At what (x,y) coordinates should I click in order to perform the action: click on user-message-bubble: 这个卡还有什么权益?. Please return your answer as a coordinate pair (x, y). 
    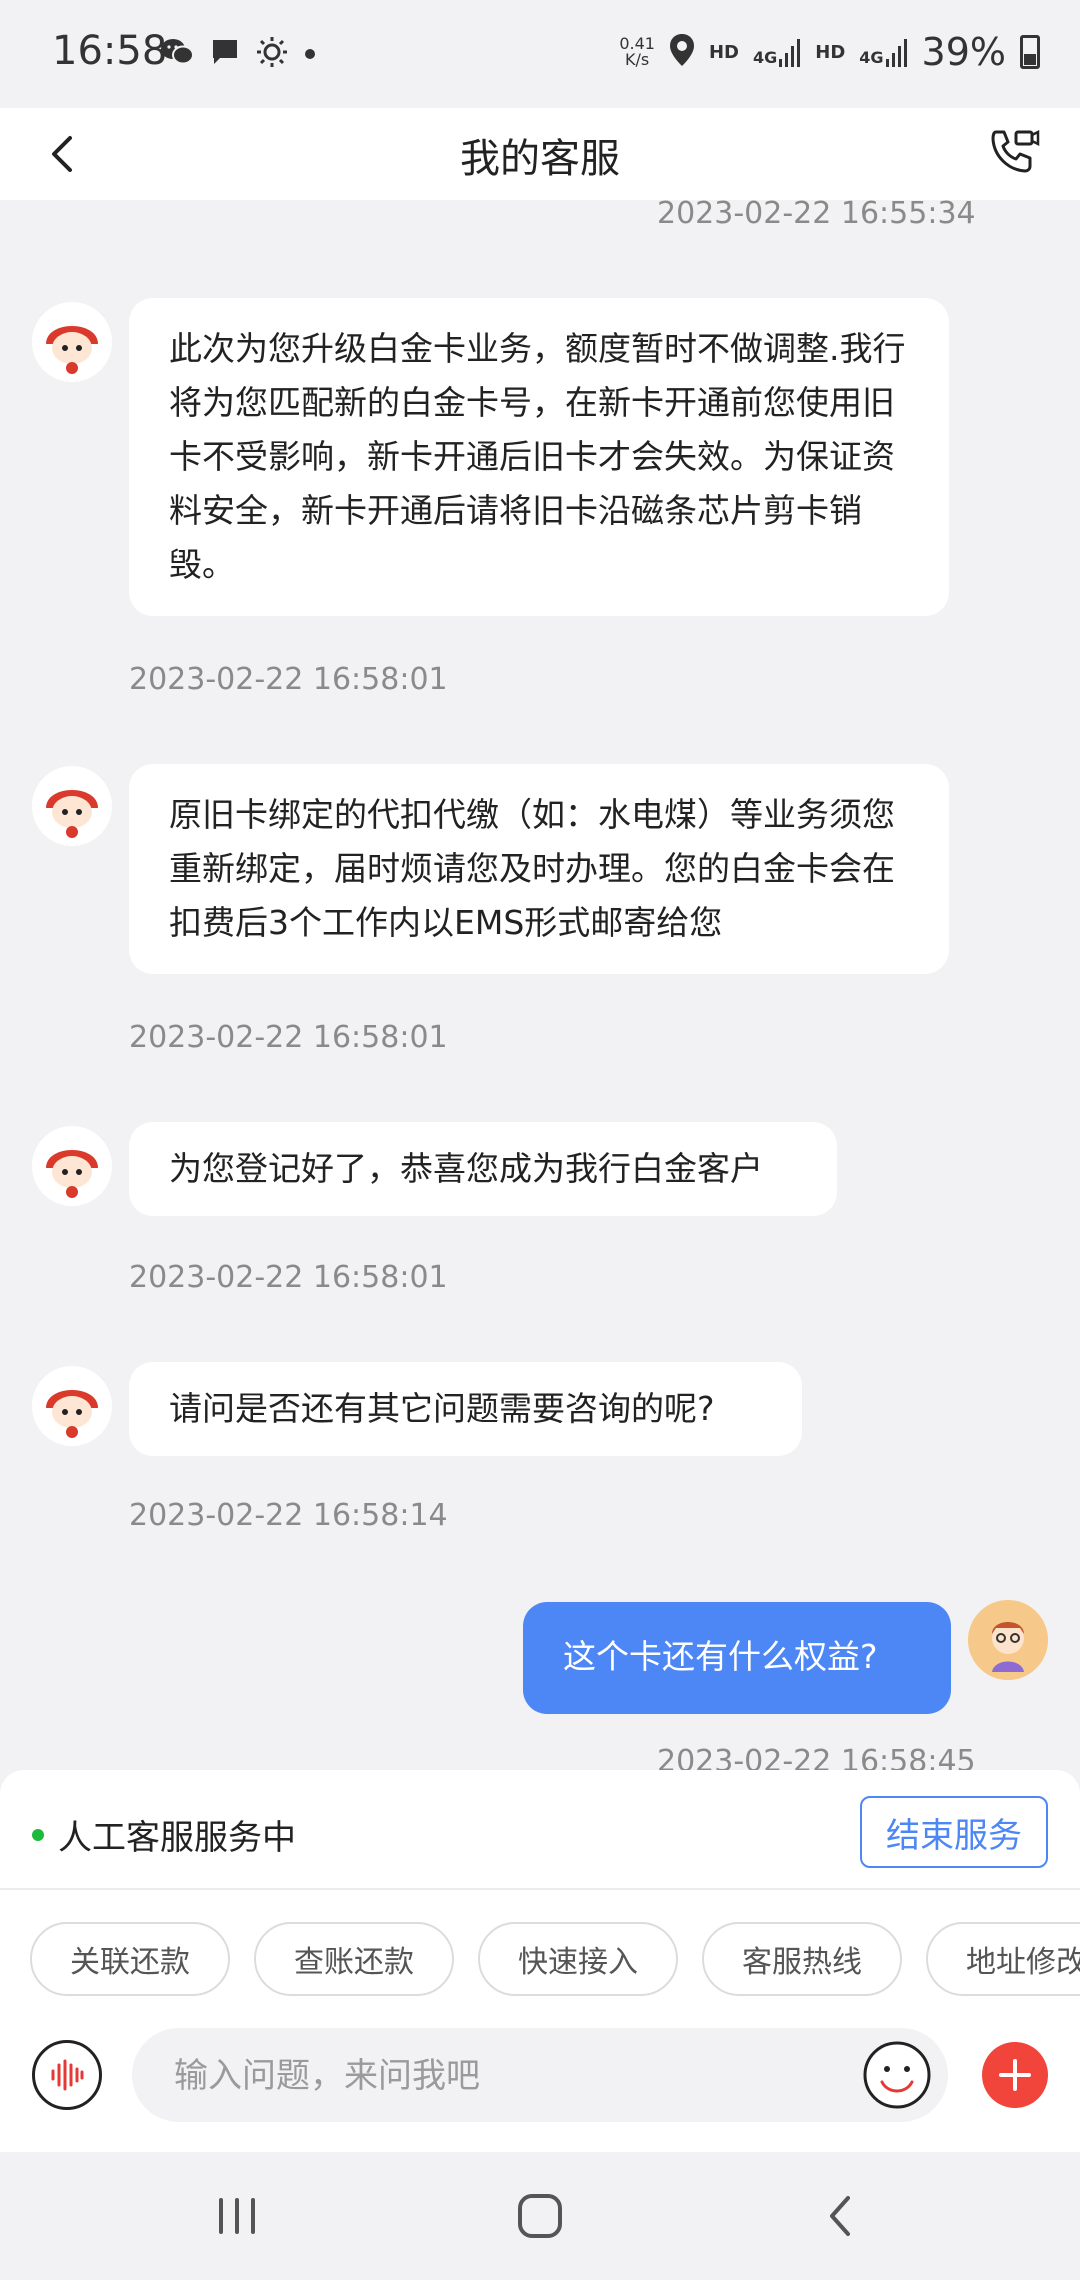
    Looking at the image, I should click on (737, 1658).